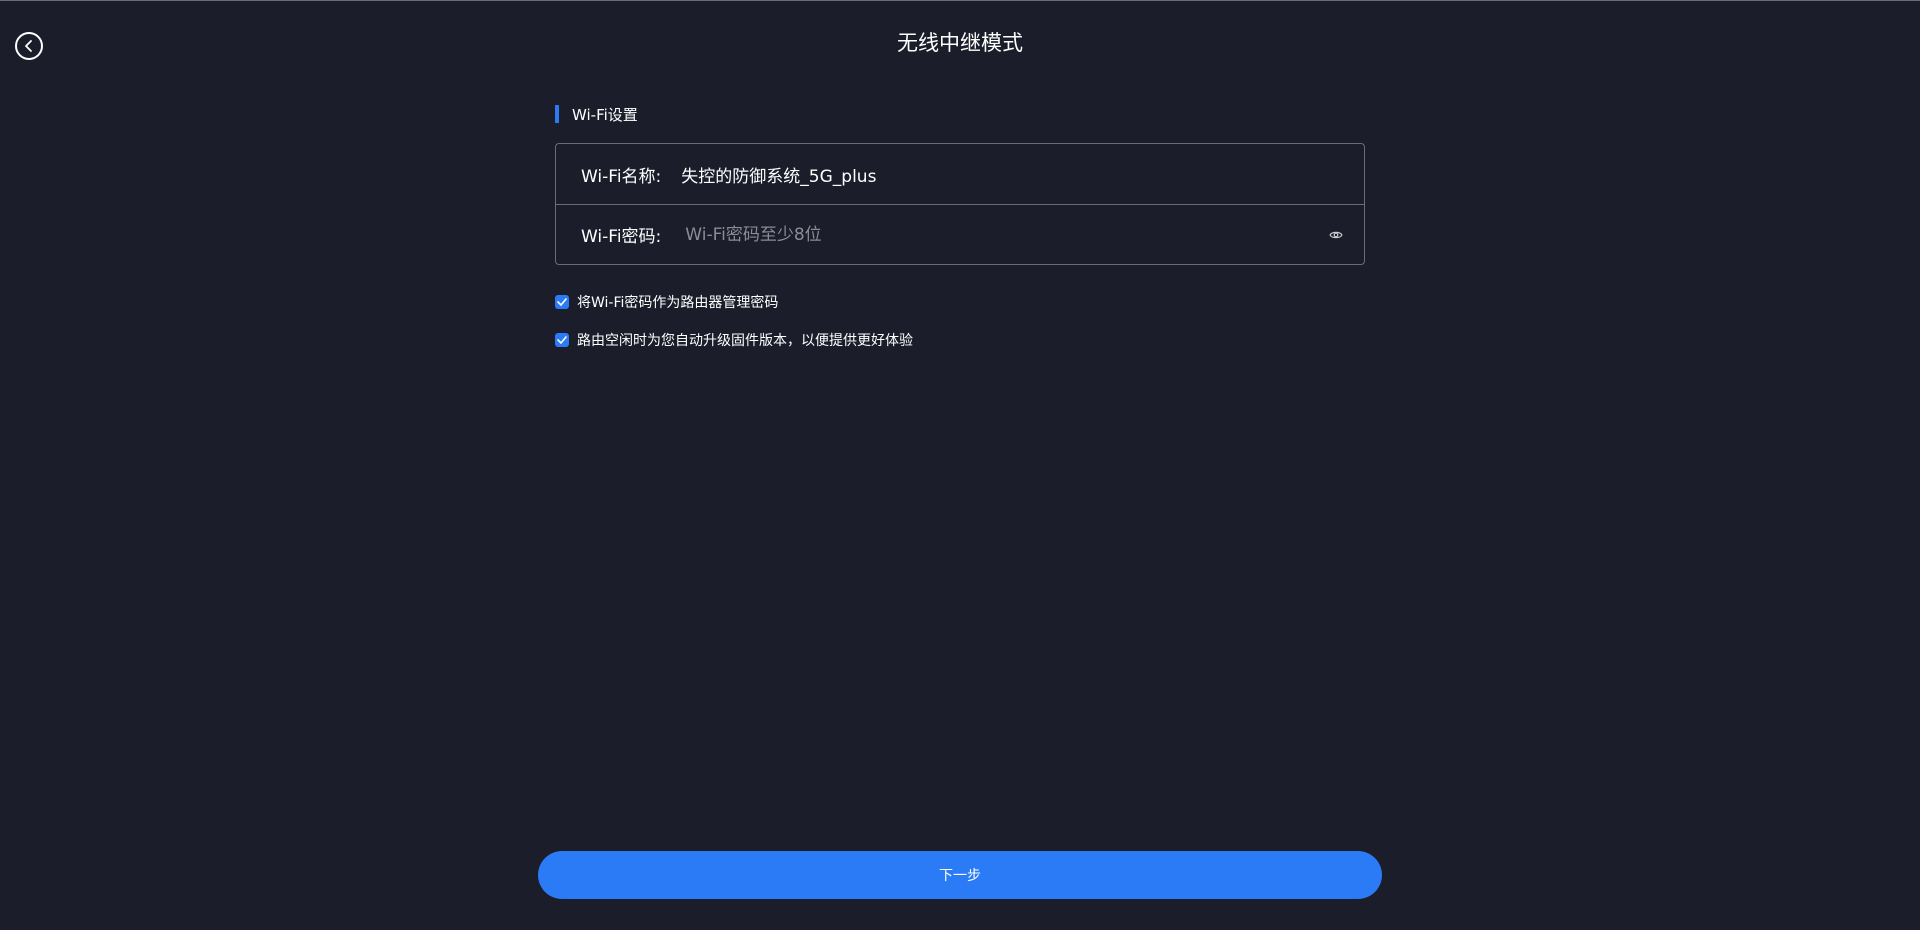 The width and height of the screenshot is (1920, 930). Describe the element at coordinates (605, 114) in the screenshot. I see `section-title: Wi-Fi设置` at that location.